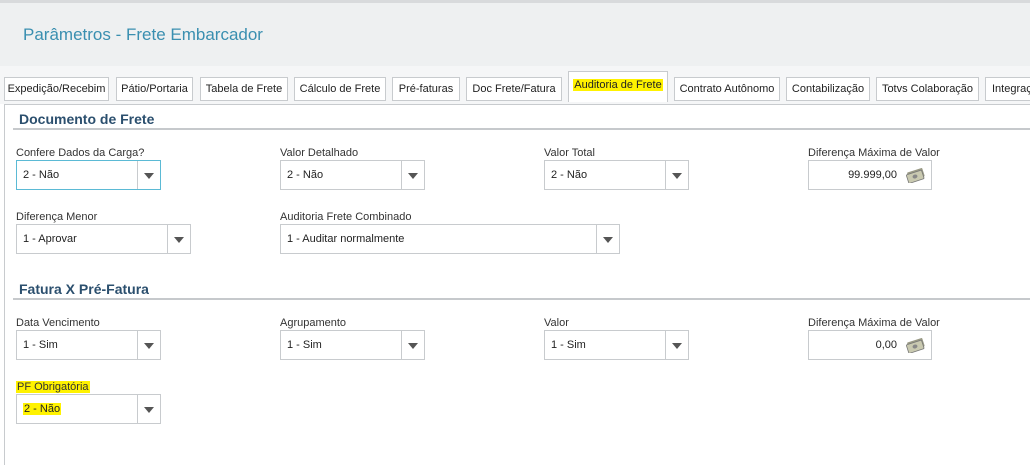 The width and height of the screenshot is (1030, 465). I want to click on page-title: Parâmetros - Frete Embarcador, so click(143, 34).